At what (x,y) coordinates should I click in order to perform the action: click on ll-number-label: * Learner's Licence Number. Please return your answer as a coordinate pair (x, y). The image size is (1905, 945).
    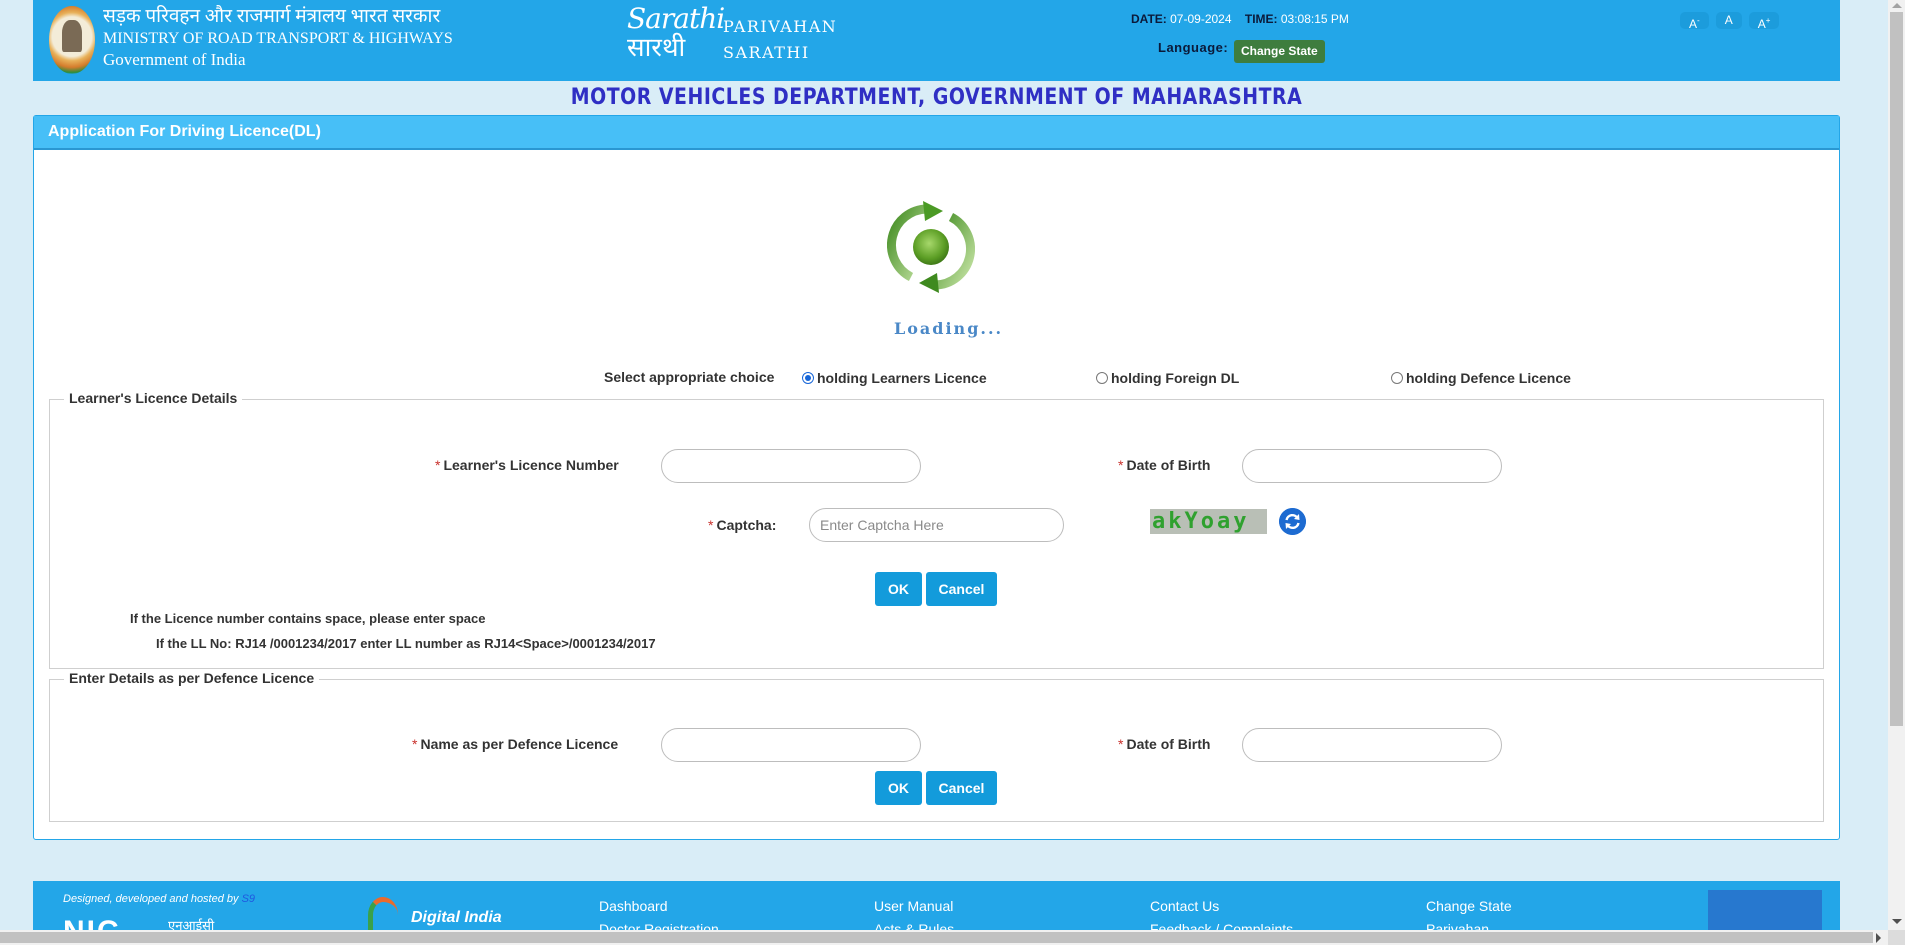
    Looking at the image, I should click on (527, 465).